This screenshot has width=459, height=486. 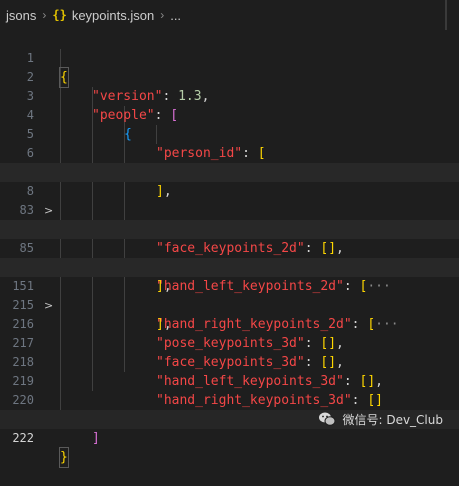 What do you see at coordinates (229, 304) in the screenshot?
I see `code-line: 215 ],` at bounding box center [229, 304].